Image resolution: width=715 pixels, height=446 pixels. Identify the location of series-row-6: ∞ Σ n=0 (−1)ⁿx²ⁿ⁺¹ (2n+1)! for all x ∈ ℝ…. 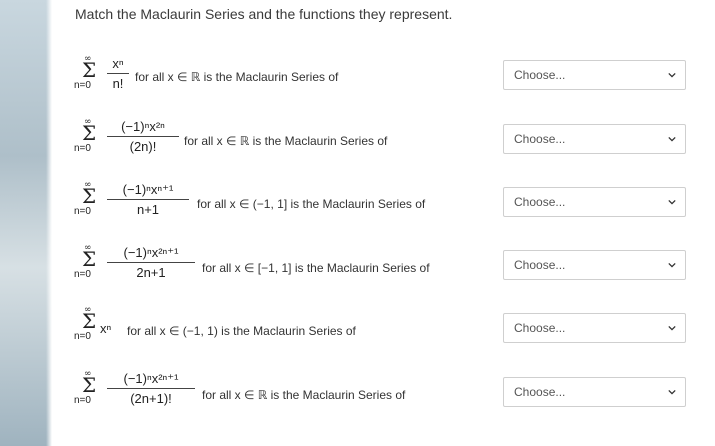
(240, 387).